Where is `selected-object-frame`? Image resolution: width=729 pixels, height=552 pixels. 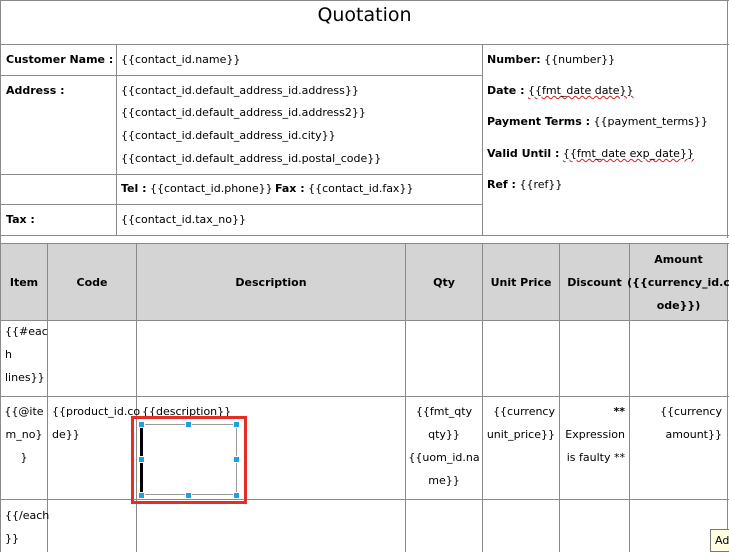
selected-object-frame is located at coordinates (189, 459).